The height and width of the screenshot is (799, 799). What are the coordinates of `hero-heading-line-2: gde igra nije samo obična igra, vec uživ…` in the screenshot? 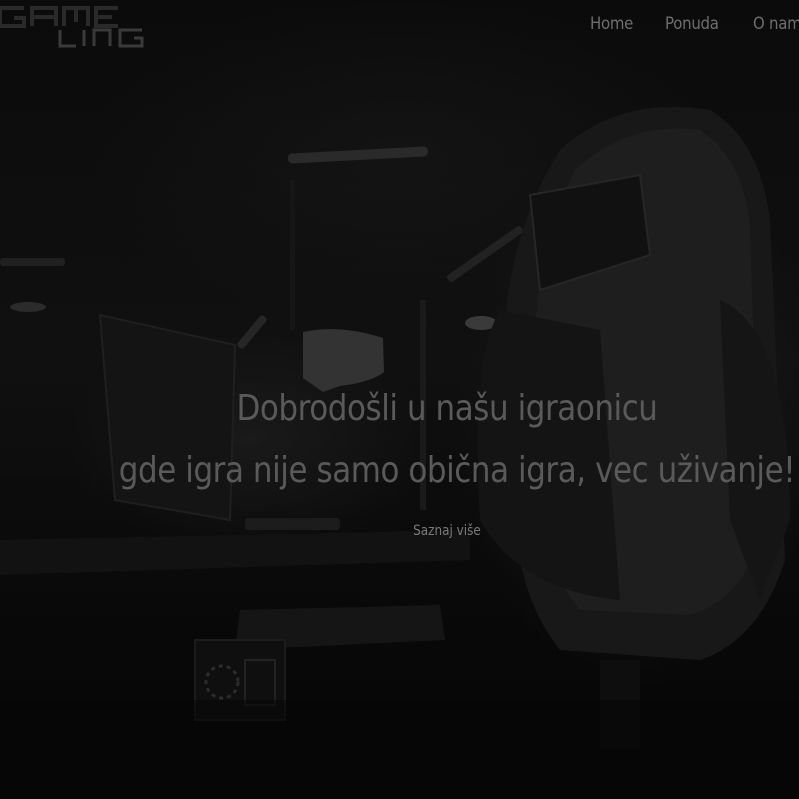 It's located at (457, 470).